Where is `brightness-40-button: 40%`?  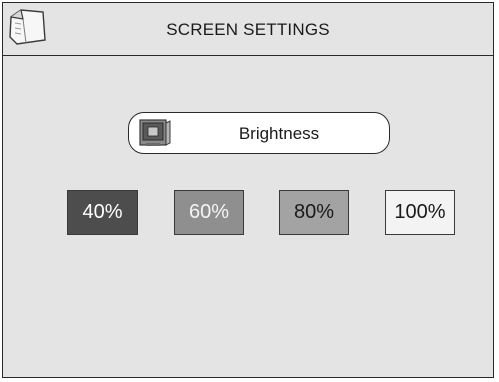
brightness-40-button: 40% is located at coordinates (102, 212).